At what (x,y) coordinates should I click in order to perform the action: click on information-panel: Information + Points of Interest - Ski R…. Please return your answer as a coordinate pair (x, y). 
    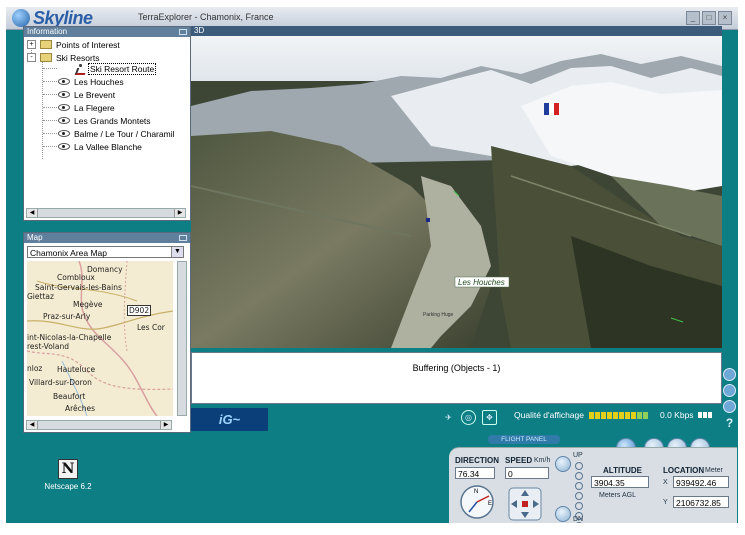
    Looking at the image, I should click on (107, 123).